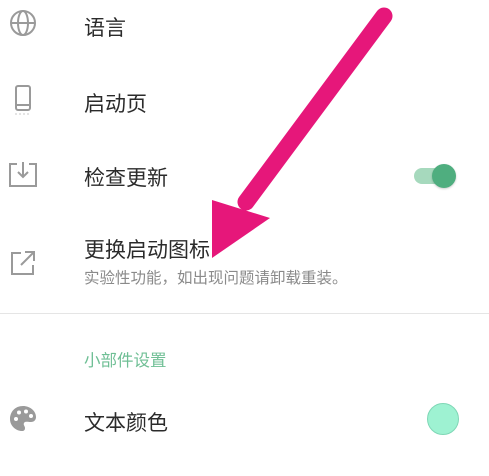 The width and height of the screenshot is (489, 476). What do you see at coordinates (444, 176) in the screenshot?
I see `toggle-knob` at bounding box center [444, 176].